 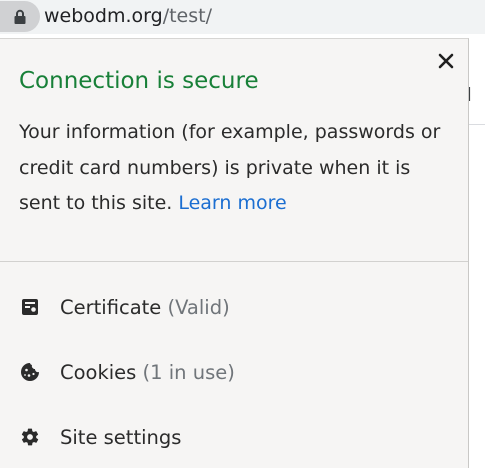 I want to click on cookies-item: Cookies (1 in use), so click(x=234, y=372).